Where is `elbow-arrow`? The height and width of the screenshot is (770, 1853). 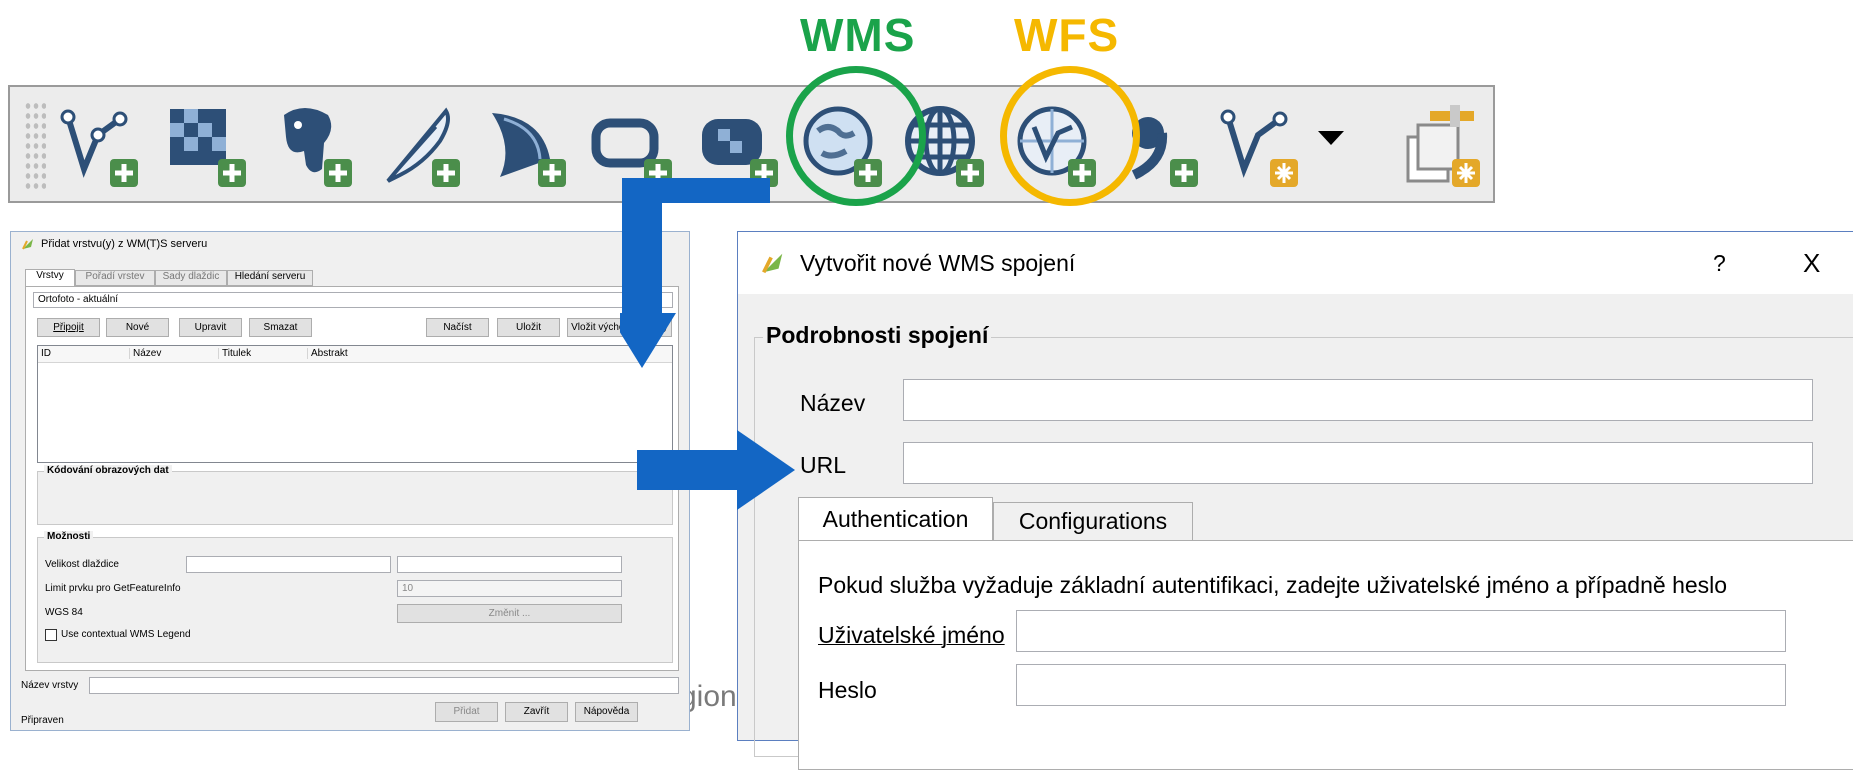 elbow-arrow is located at coordinates (695, 278).